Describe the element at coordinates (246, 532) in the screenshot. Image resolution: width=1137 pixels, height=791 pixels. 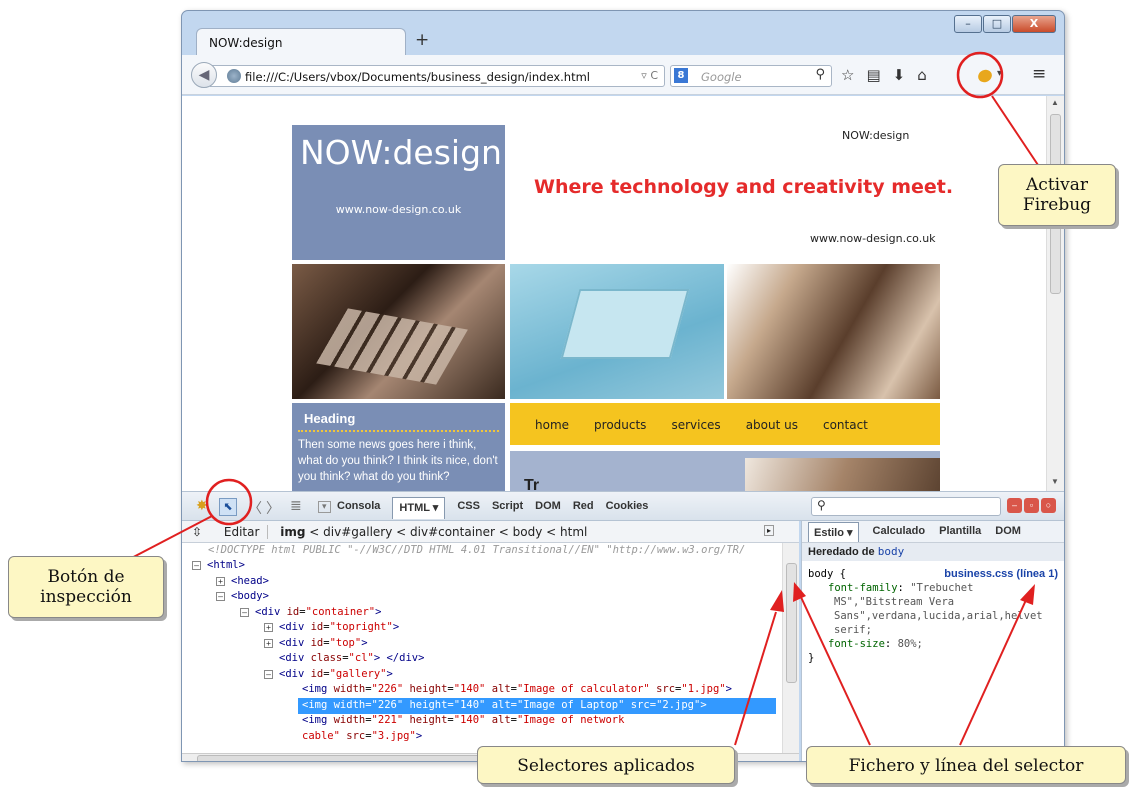
I see `edit-button: Editar` at that location.